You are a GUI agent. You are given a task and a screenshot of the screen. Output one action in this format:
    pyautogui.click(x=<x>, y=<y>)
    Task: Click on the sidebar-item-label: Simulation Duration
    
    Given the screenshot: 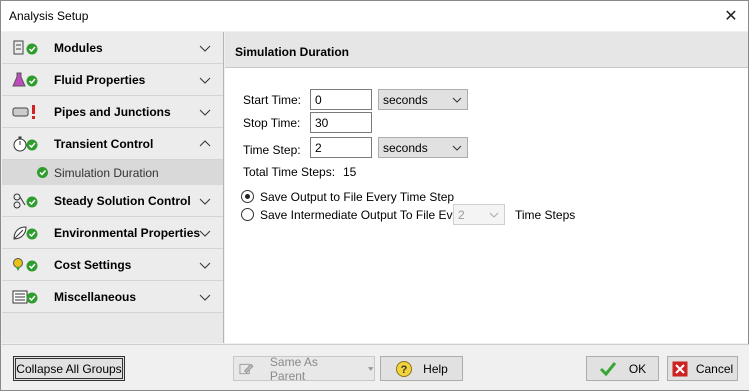 What is the action you would take?
    pyautogui.click(x=106, y=173)
    